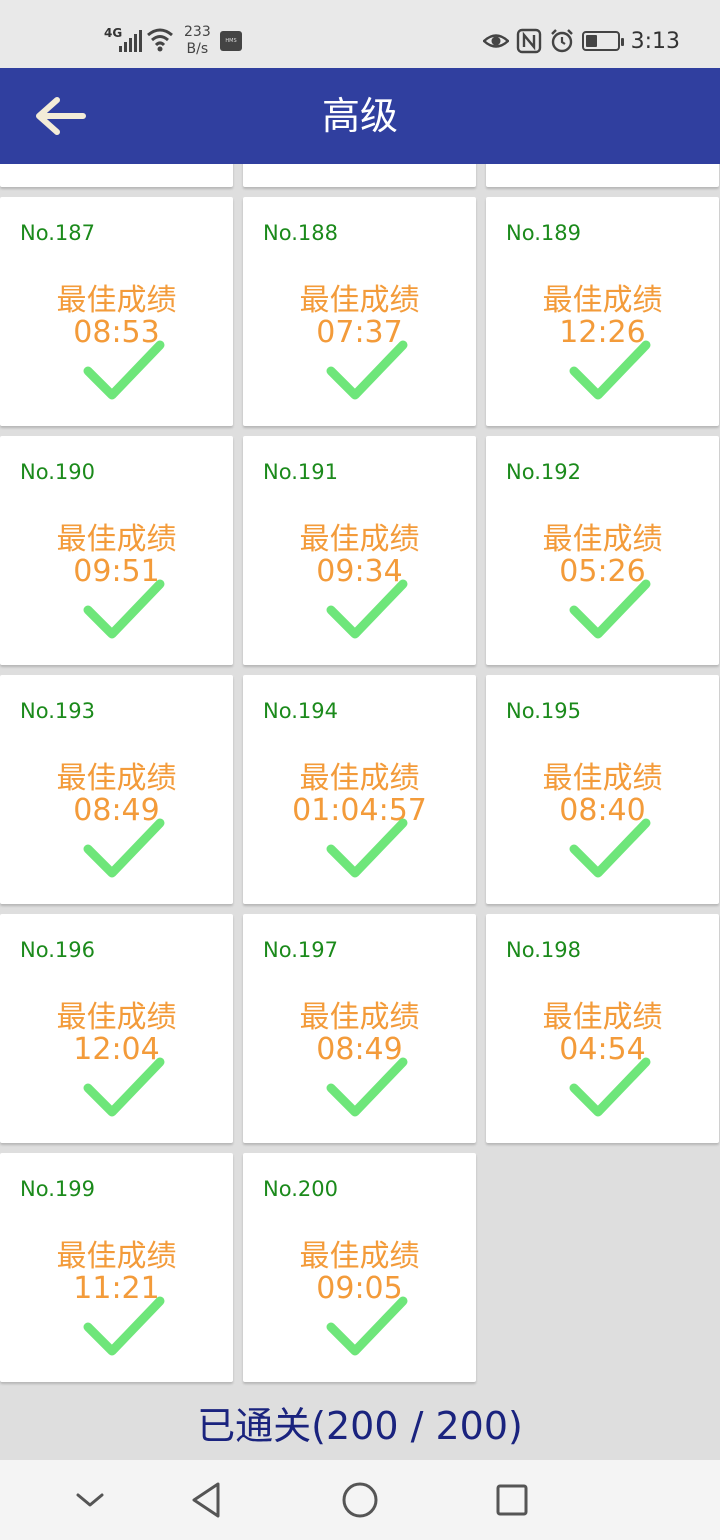 The height and width of the screenshot is (1540, 720). I want to click on back-button, so click(60, 116).